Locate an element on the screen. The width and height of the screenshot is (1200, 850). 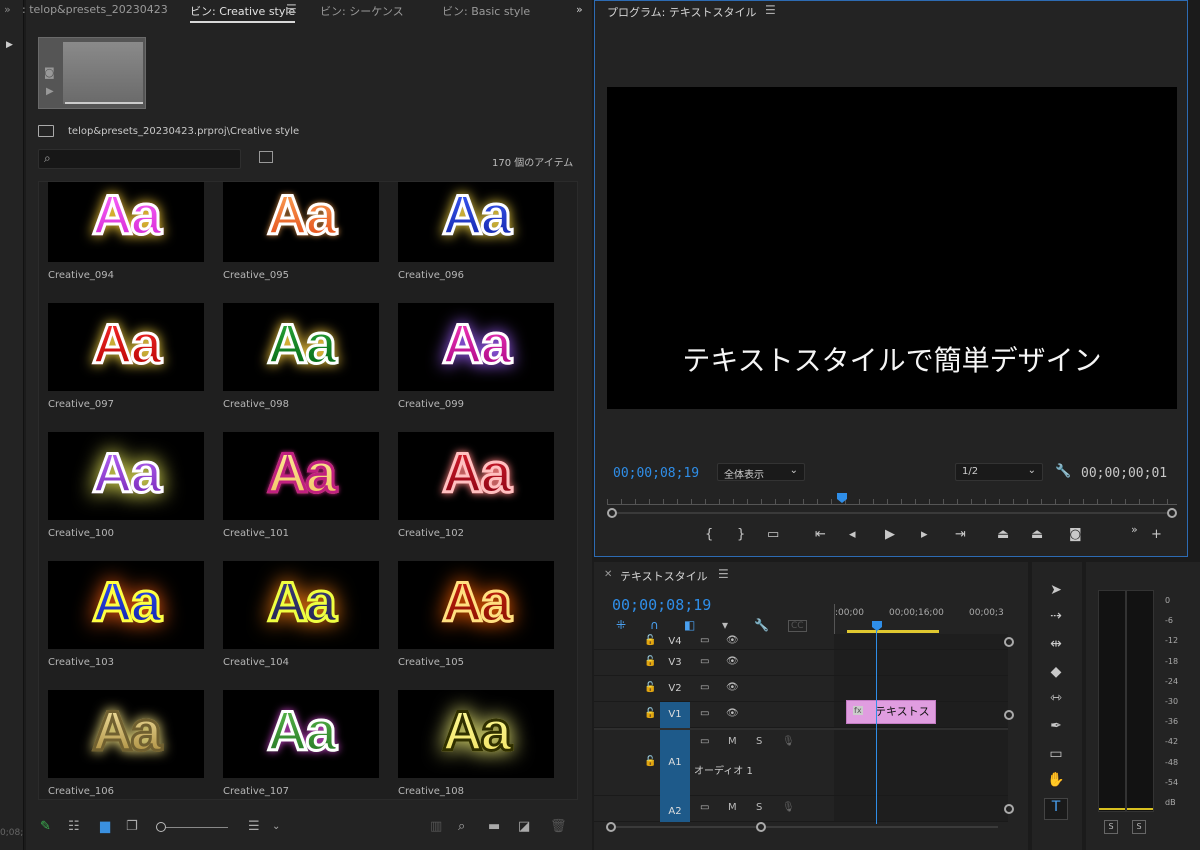
find-icon: ⌕ is located at coordinates (461, 826).